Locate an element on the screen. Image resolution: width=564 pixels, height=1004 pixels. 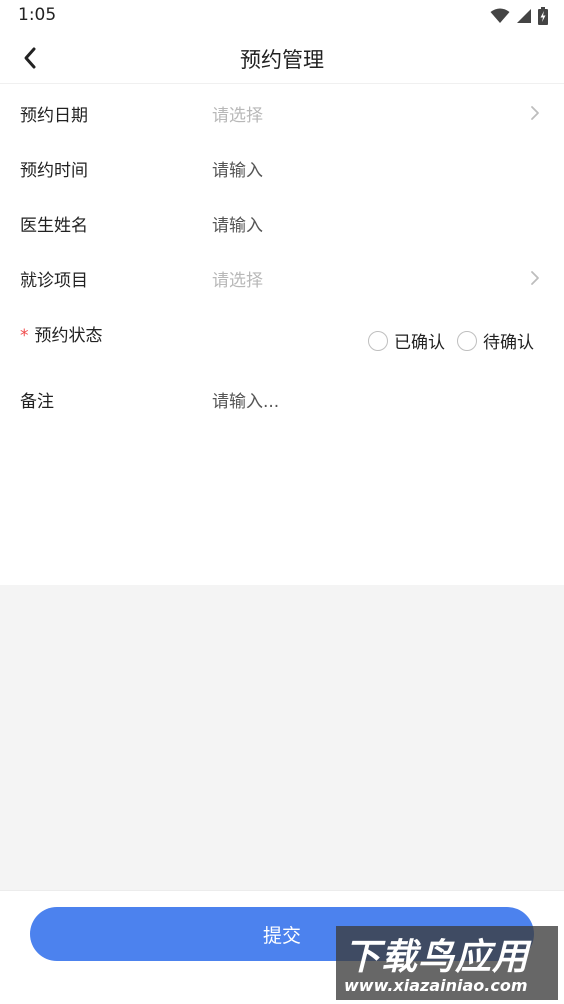
watermark-logo: 下载鸟应用 www.xiazainiao.com is located at coordinates (447, 963).